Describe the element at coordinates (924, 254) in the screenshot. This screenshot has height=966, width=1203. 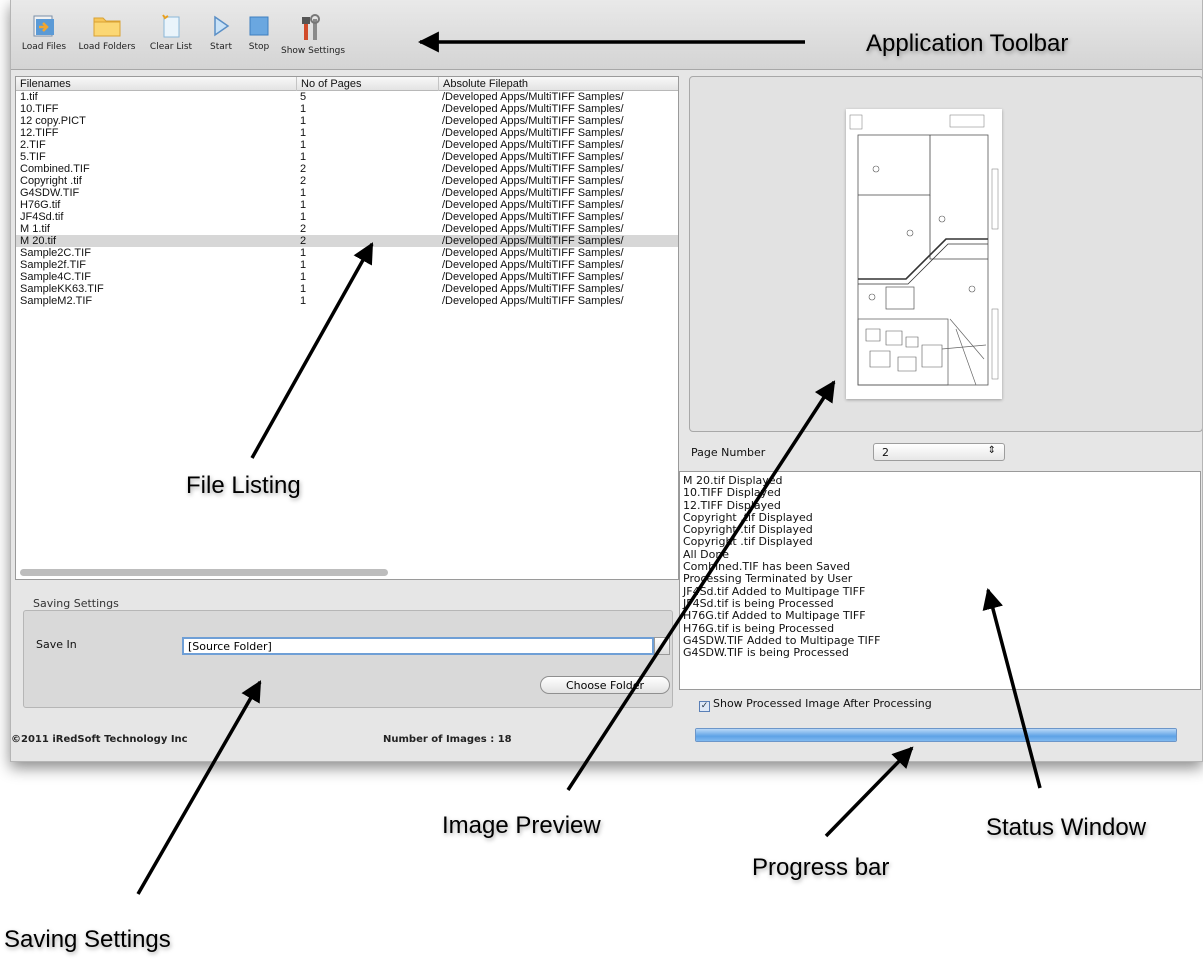
I see `preview-image` at that location.